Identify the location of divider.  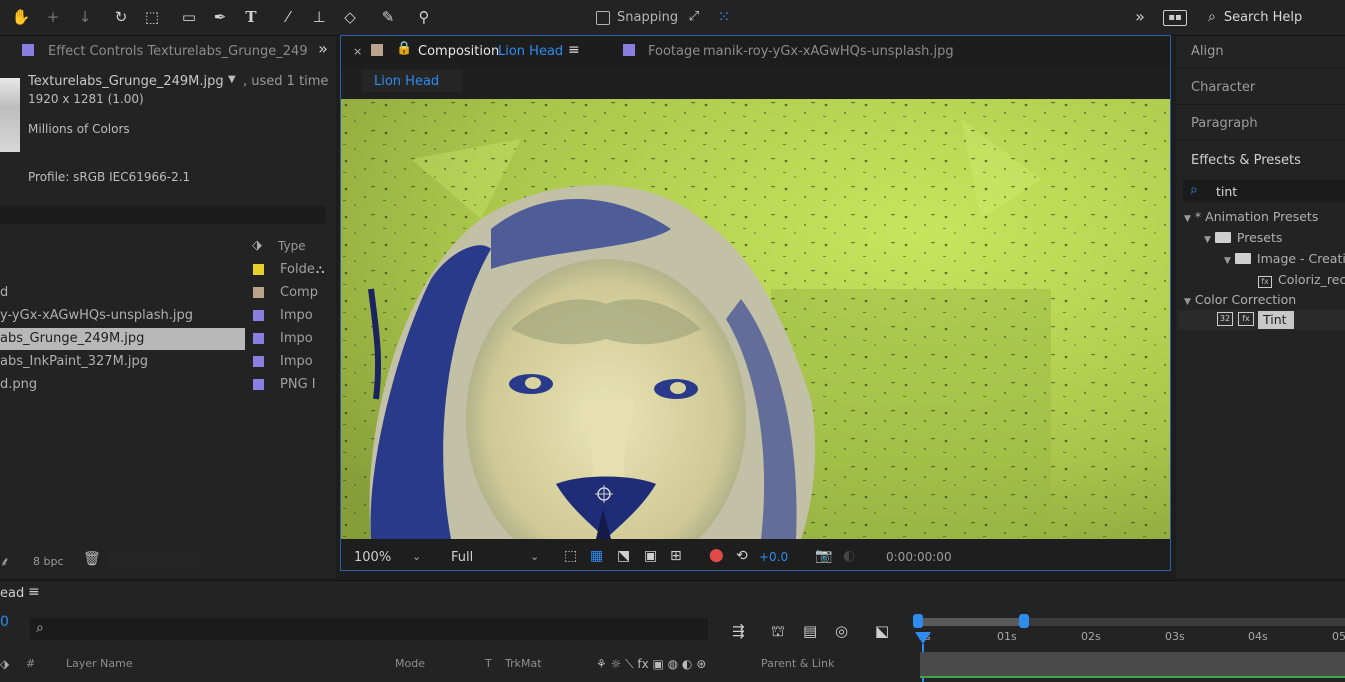
(1260, 140).